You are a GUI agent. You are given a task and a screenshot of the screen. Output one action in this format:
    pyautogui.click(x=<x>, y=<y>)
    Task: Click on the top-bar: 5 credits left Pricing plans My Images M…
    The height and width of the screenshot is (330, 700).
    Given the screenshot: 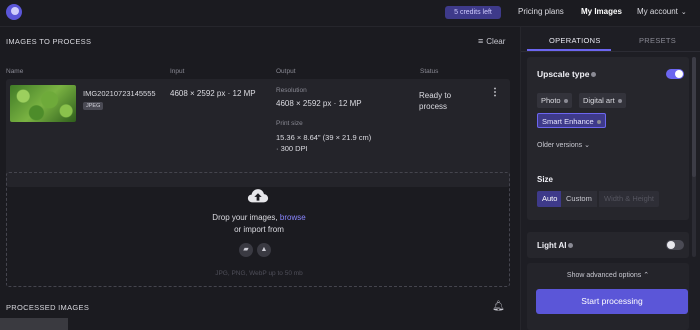 What is the action you would take?
    pyautogui.click(x=350, y=13)
    